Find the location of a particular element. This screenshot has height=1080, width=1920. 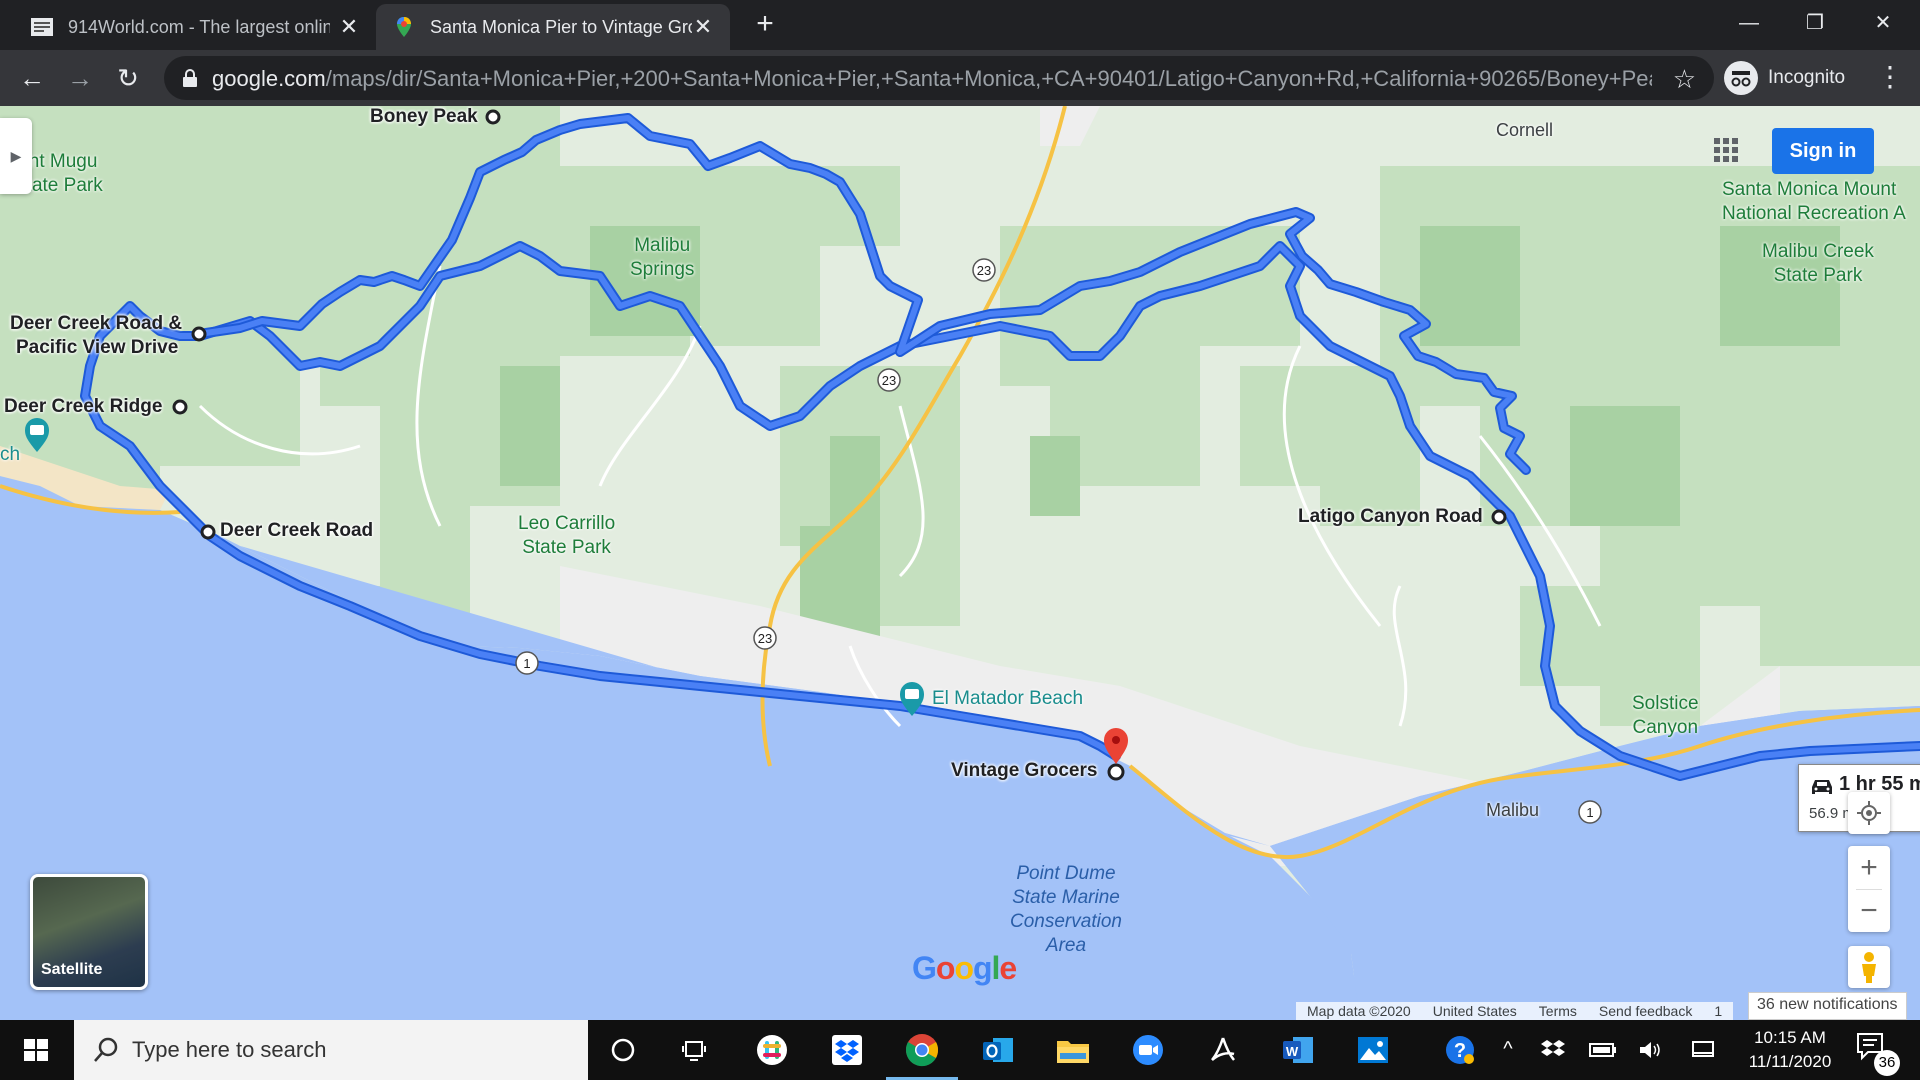

zoom-out-button: − is located at coordinates (1869, 910).